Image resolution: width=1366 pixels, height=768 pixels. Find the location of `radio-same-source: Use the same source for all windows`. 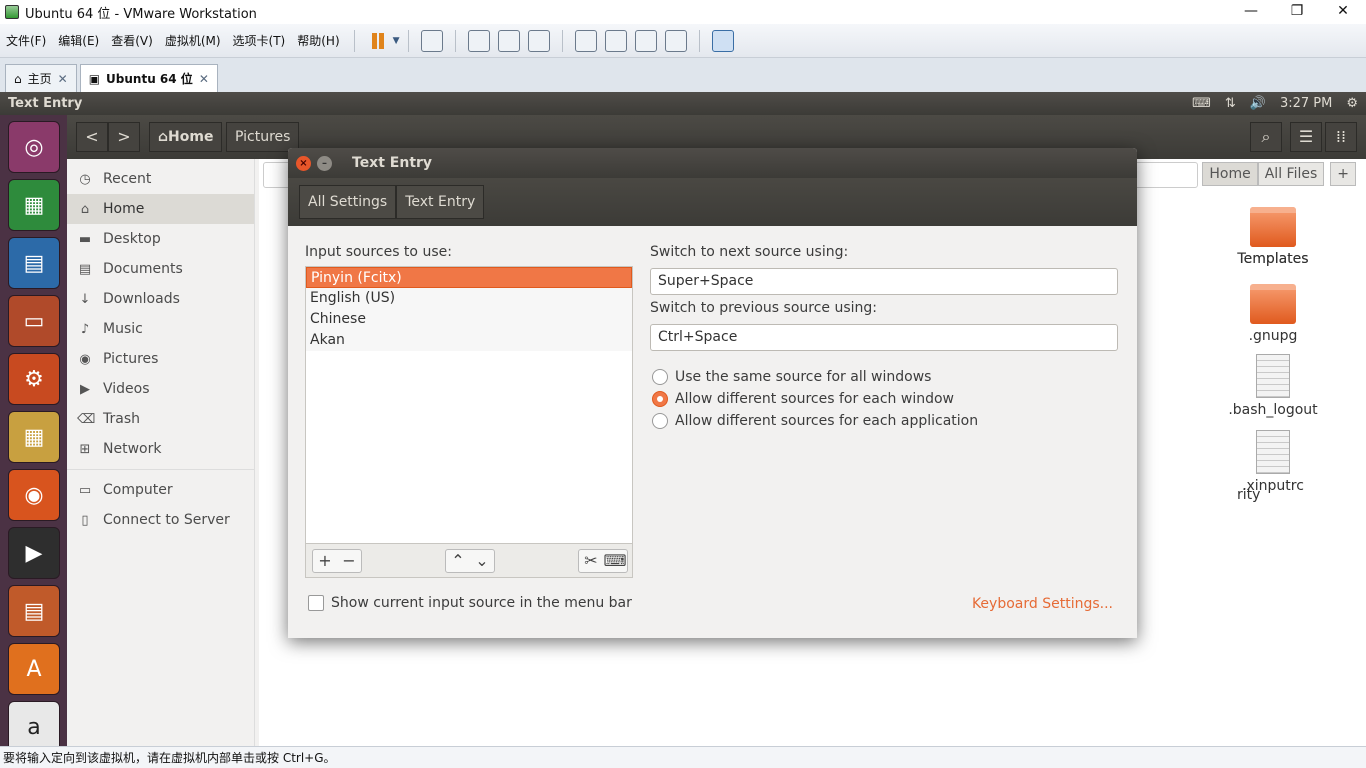

radio-same-source: Use the same source for all windows is located at coordinates (791, 377).